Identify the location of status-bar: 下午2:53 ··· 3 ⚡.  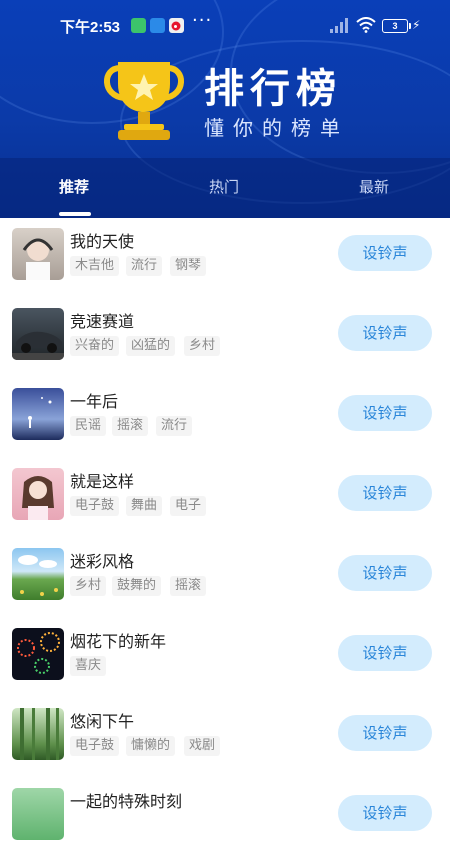
(225, 26).